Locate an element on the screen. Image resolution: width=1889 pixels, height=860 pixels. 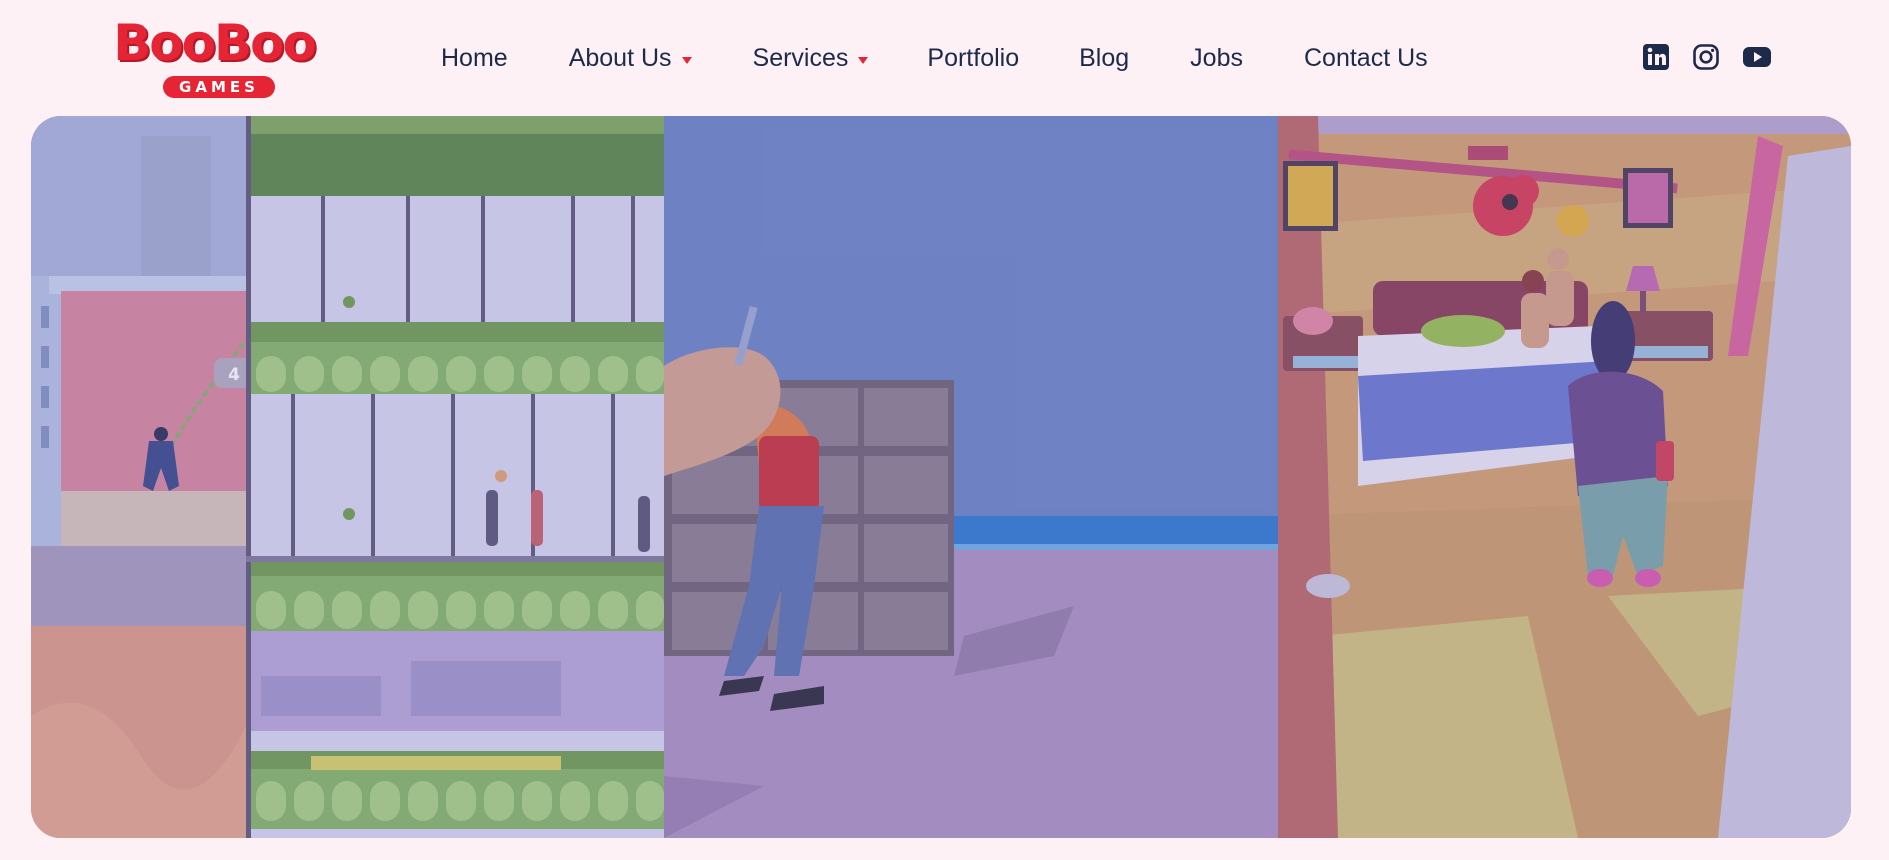
nav-blog: Blog is located at coordinates (1104, 58).